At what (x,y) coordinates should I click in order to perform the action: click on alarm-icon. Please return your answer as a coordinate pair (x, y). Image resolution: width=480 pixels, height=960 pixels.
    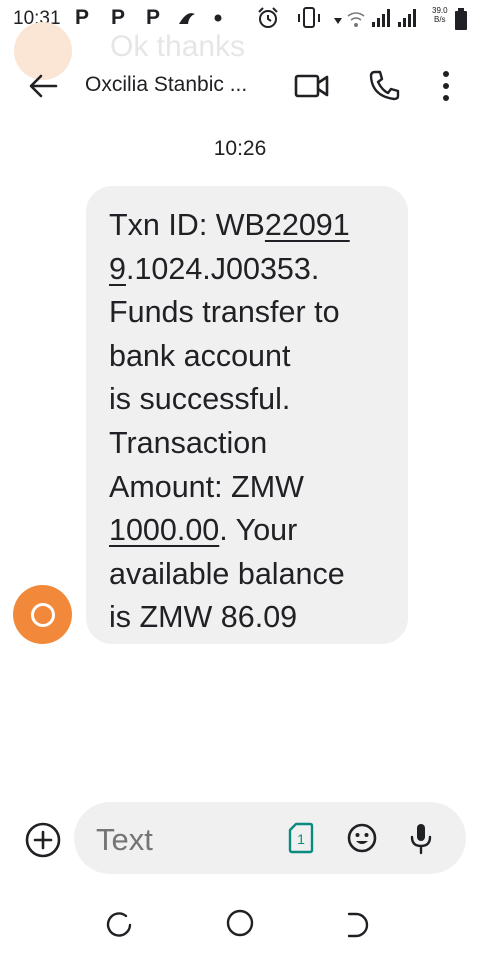
    Looking at the image, I should click on (268, 17).